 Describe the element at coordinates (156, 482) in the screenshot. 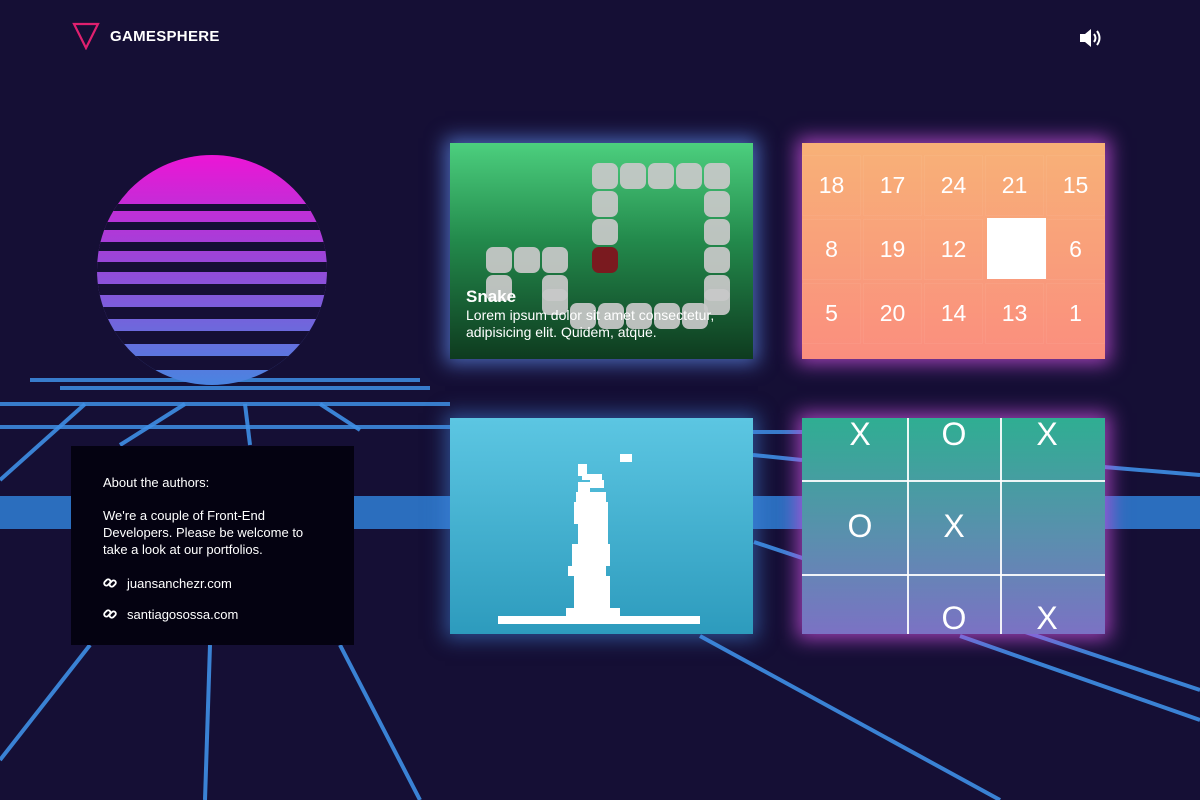

I see `about-title: About the authors:` at that location.